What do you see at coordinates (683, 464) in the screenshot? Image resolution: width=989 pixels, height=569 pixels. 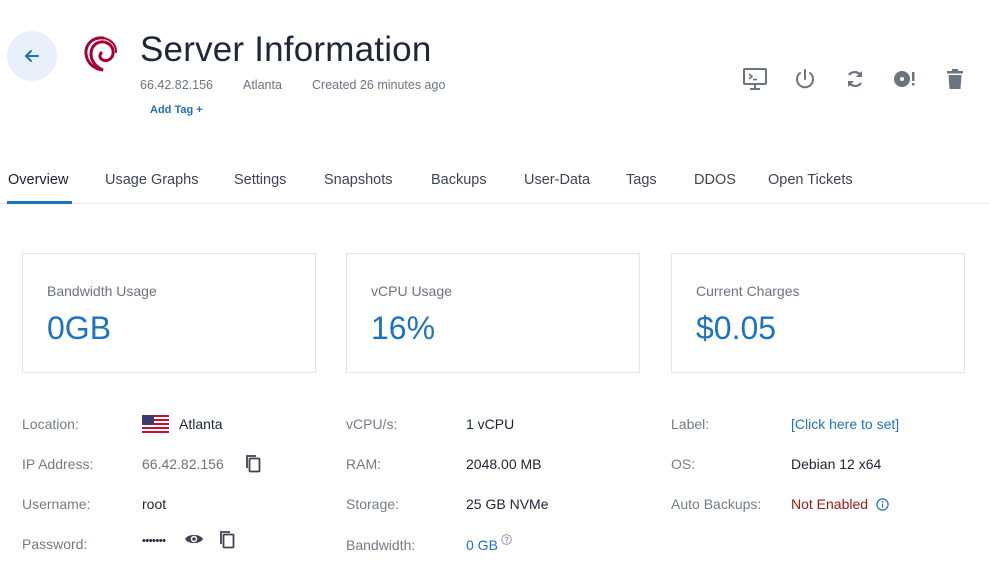 I see `os-label: OS:` at bounding box center [683, 464].